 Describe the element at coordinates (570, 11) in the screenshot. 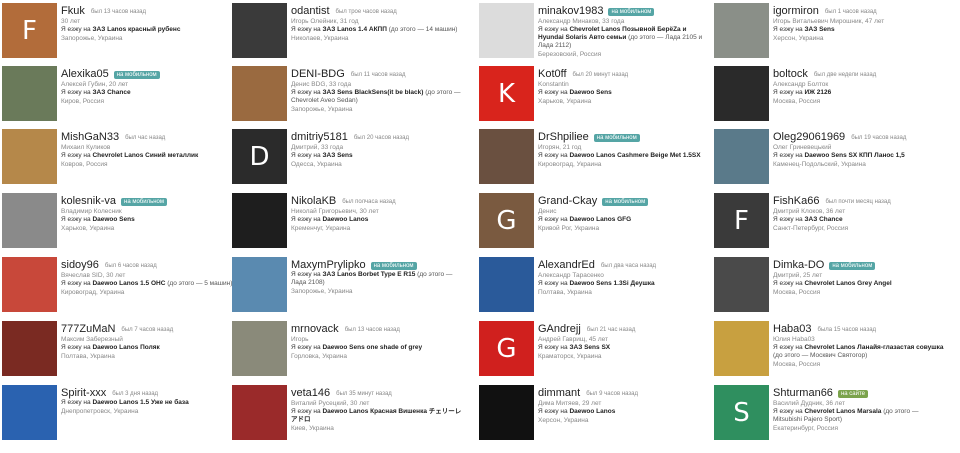

I see `username-link: minakov1983` at that location.